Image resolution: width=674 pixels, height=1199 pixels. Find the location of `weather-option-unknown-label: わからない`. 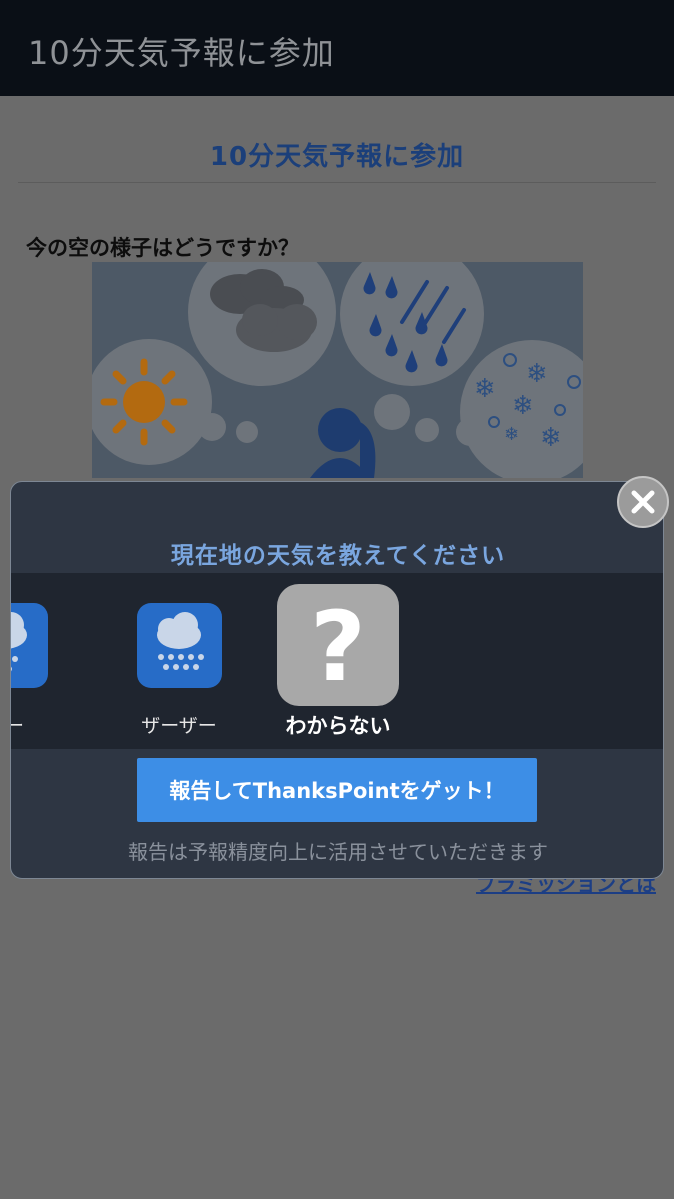

weather-option-unknown-label: わからない is located at coordinates (338, 726).